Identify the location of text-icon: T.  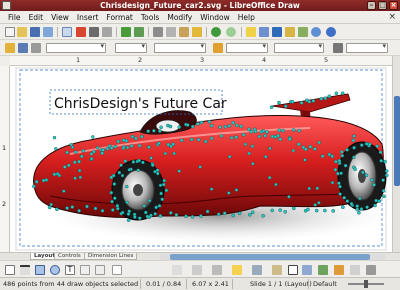
(70, 270).